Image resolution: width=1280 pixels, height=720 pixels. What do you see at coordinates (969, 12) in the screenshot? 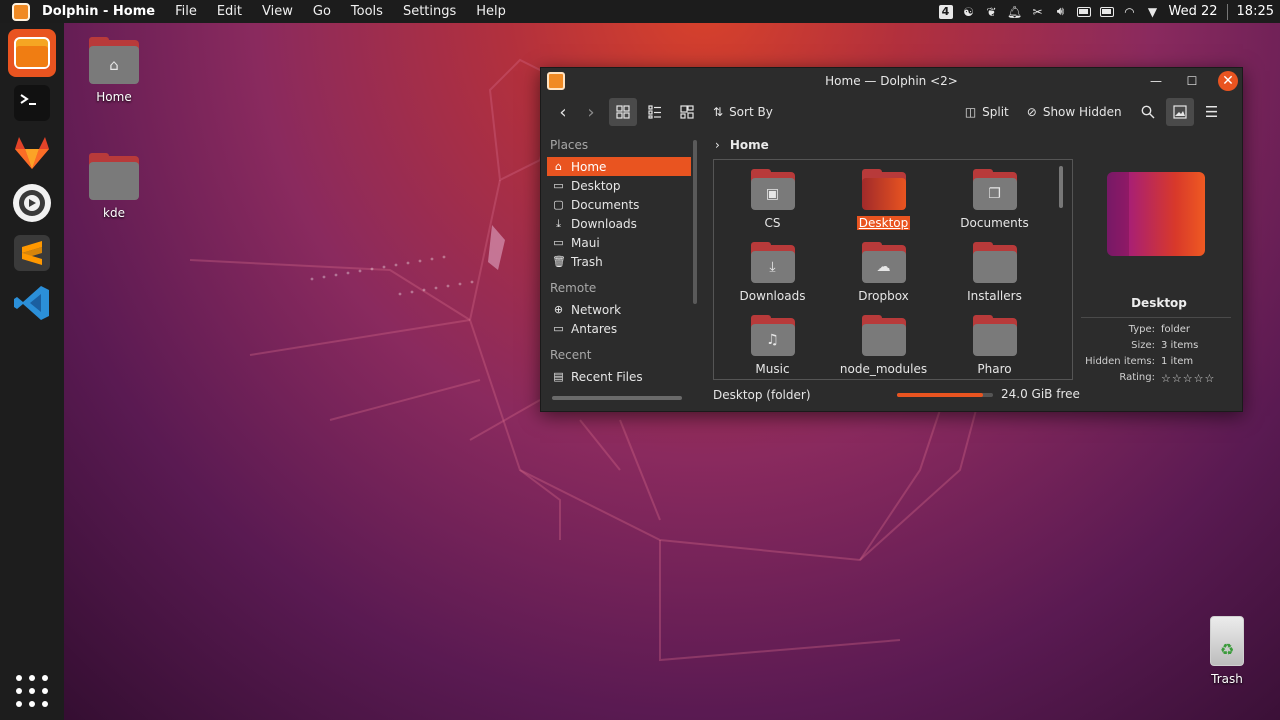
I see `yin-yang-icon: ☯` at bounding box center [969, 12].